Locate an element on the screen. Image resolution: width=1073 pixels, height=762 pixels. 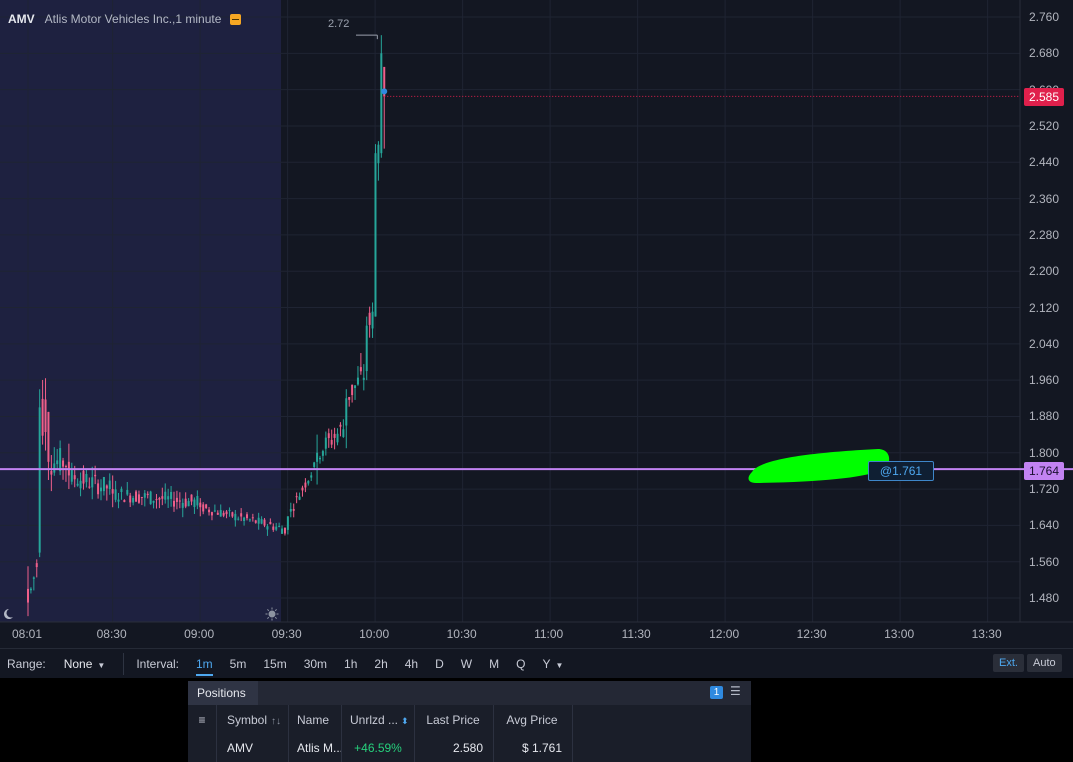
price-tick-label: 1.720 is located at coordinates (1044, 489).